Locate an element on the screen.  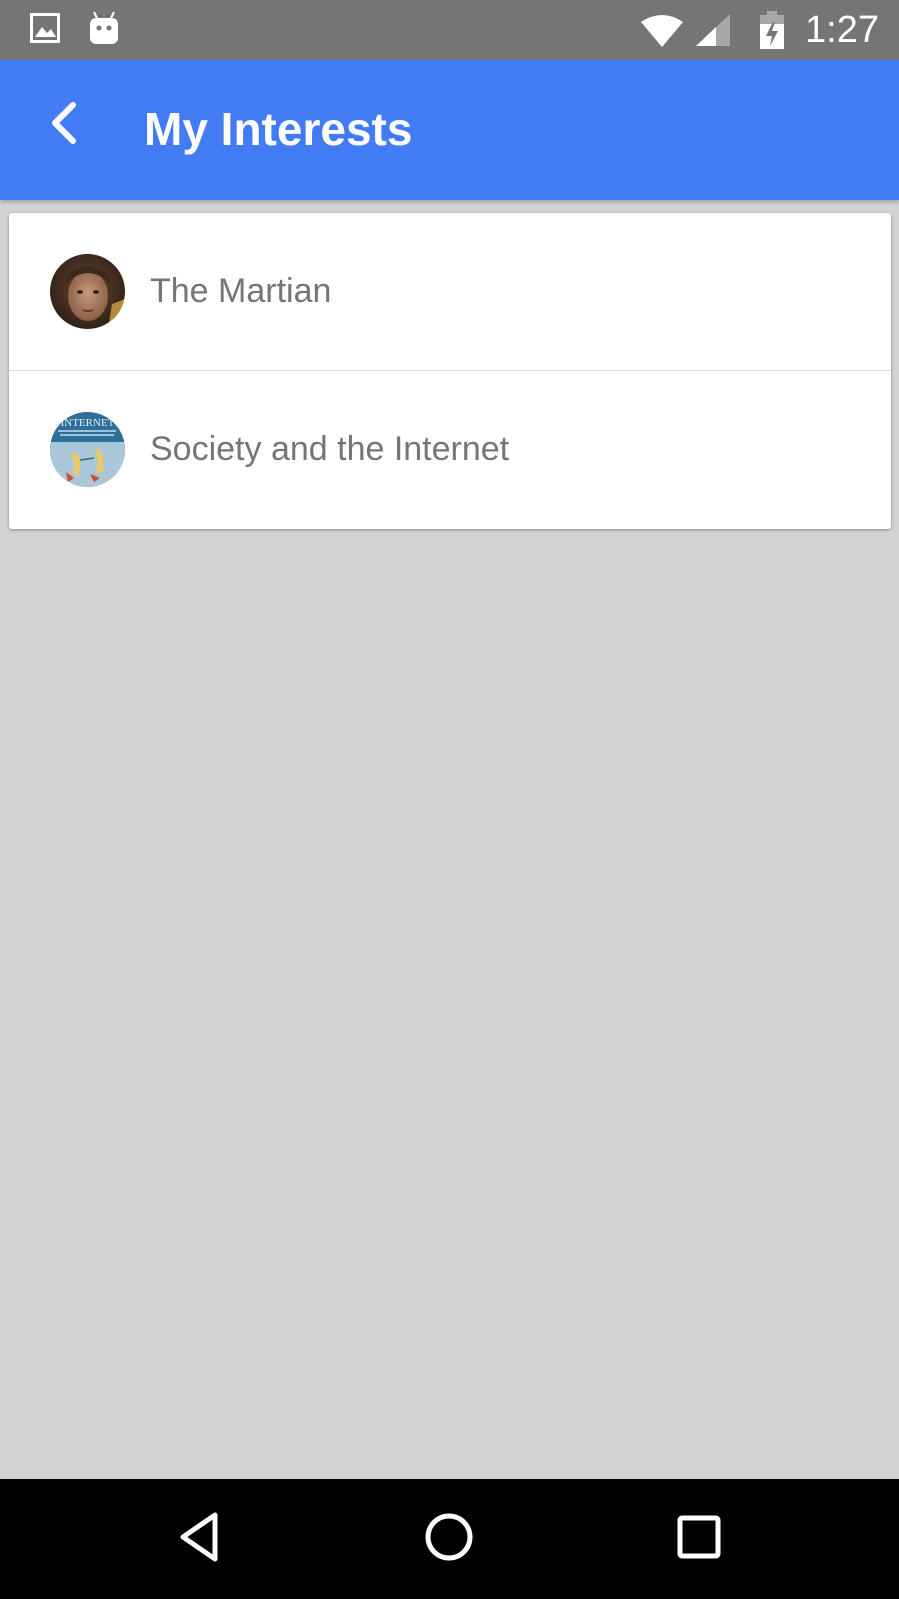
martian-avatar is located at coordinates (87, 291).